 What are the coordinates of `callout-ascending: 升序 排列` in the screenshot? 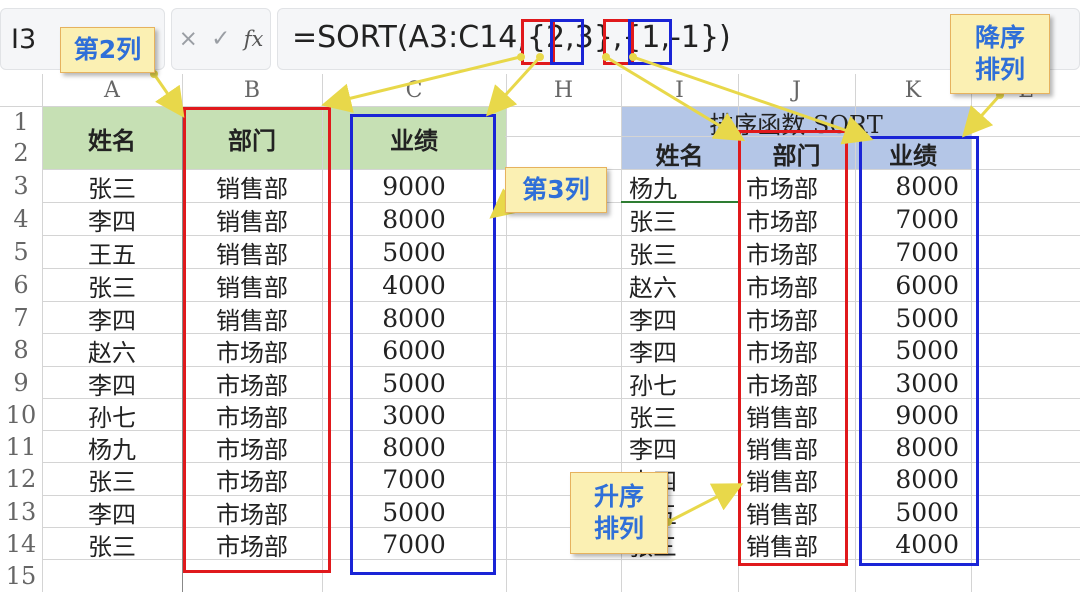 It's located at (619, 513).